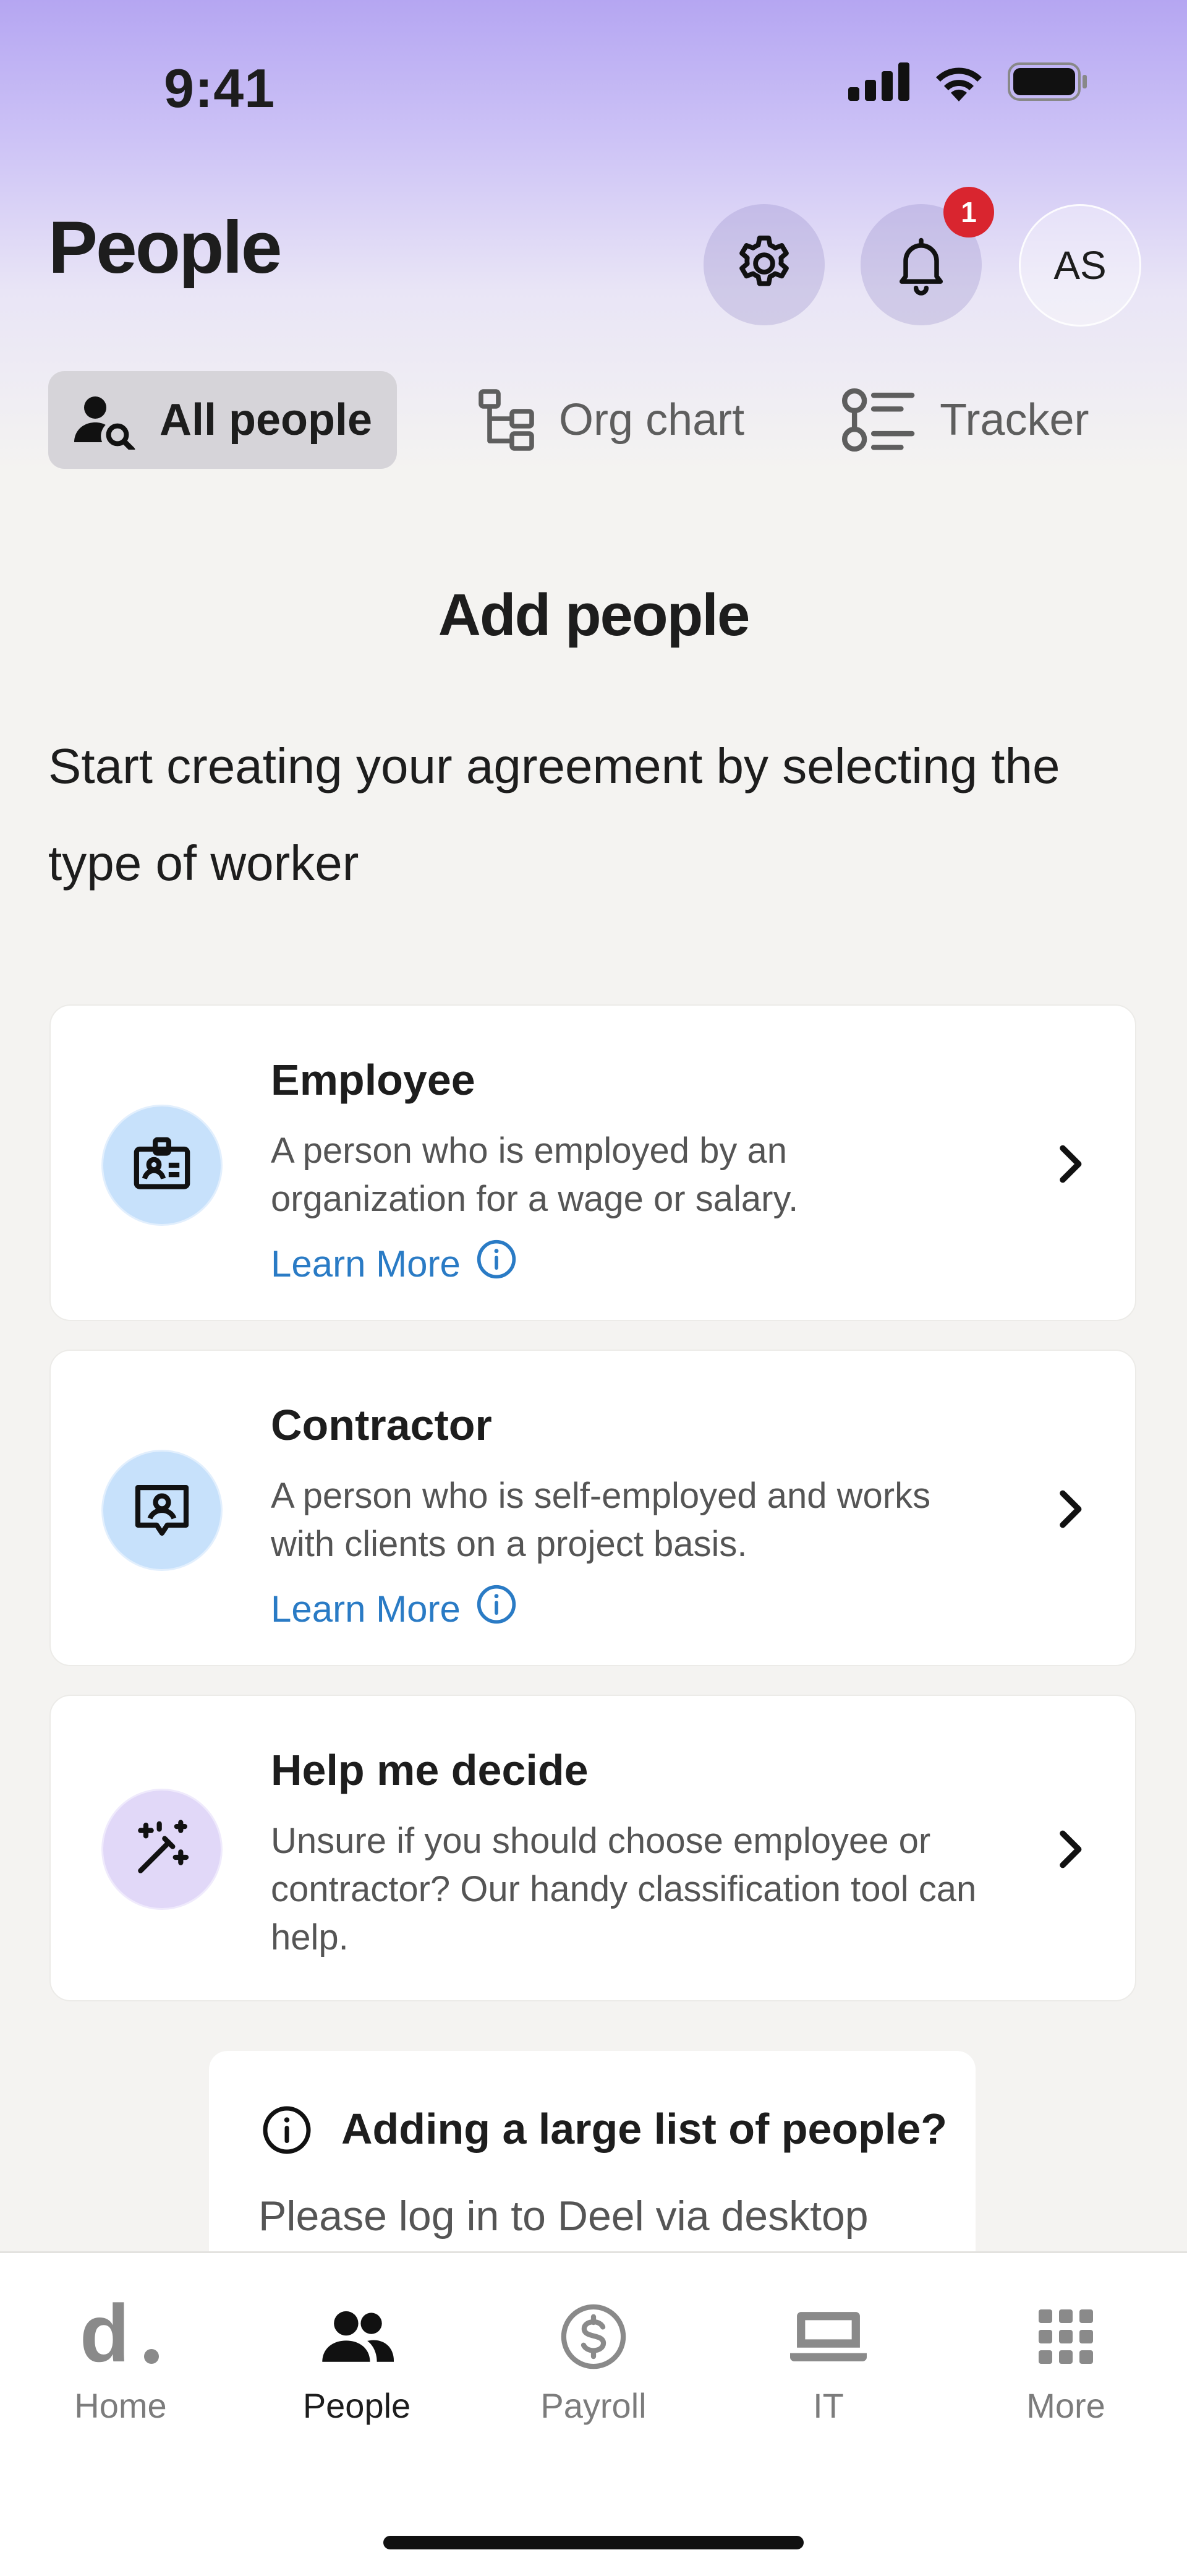  I want to click on section-title: Add people, so click(595, 615).